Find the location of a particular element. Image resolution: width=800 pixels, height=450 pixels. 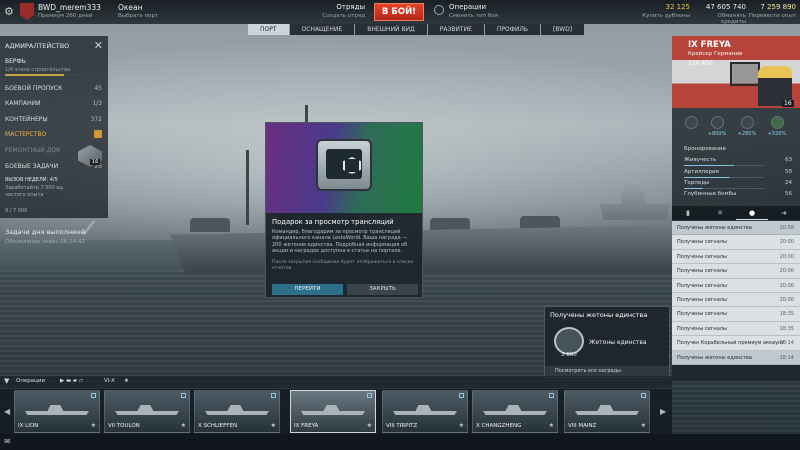

notification-item: Получены жетоны единства 20:58 is located at coordinates (736, 228).